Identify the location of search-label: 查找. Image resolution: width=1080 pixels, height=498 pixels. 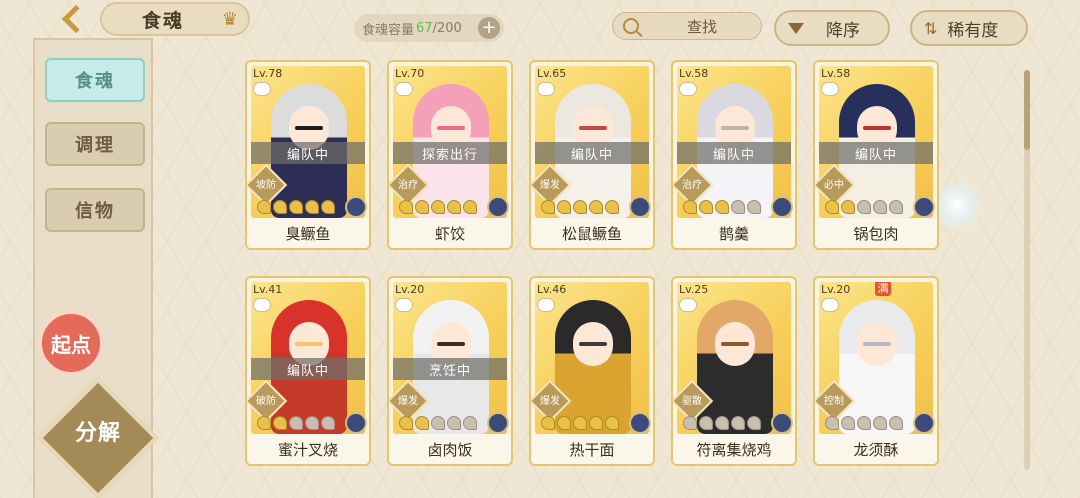
(702, 26).